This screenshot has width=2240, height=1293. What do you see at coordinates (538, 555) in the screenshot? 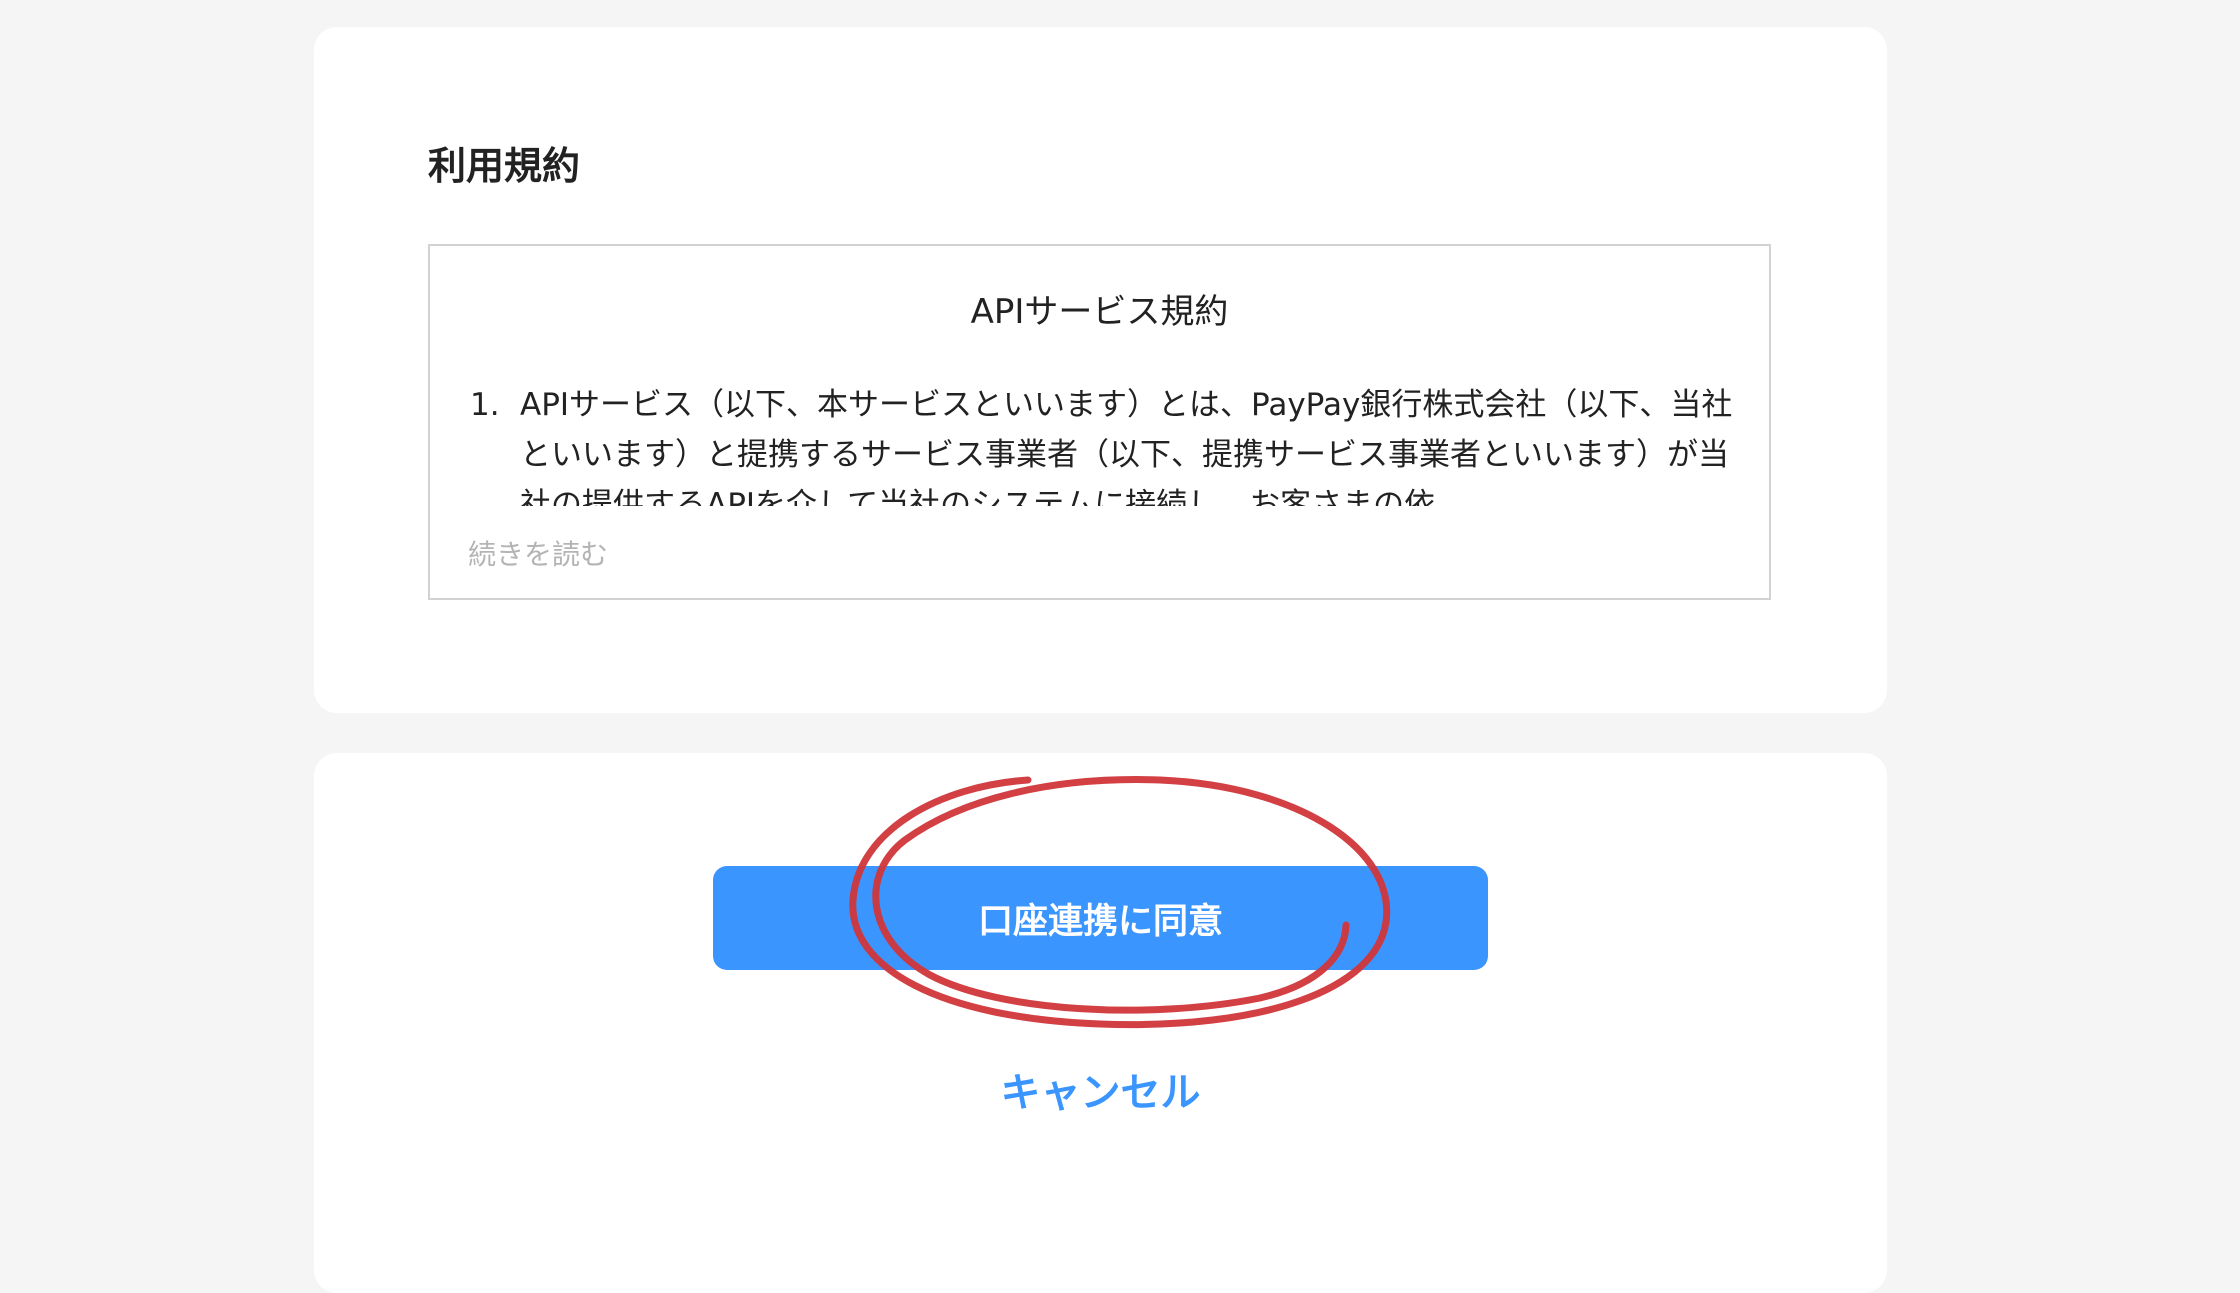
I see `read-more-link: 続きを読む` at bounding box center [538, 555].